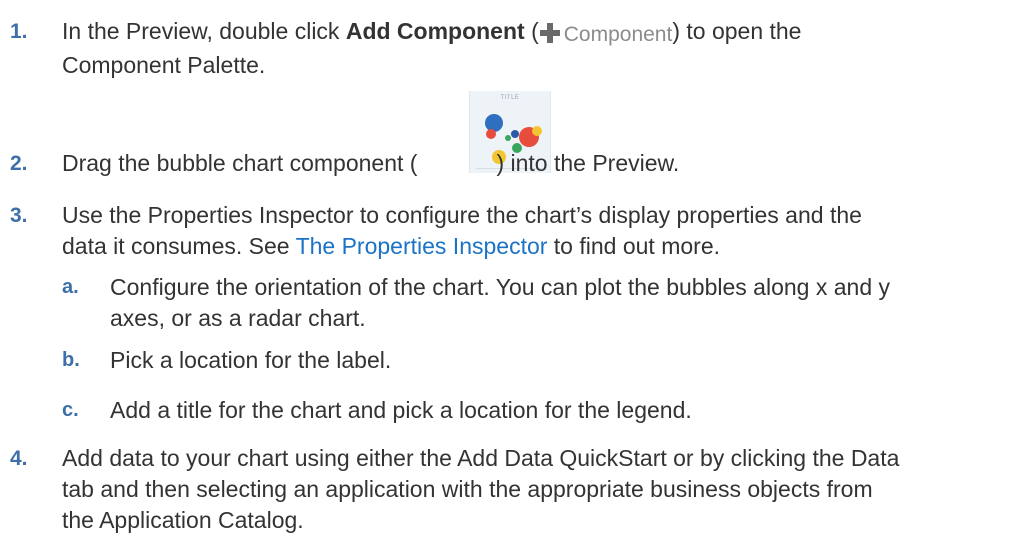 The height and width of the screenshot is (537, 1036). Describe the element at coordinates (164, 65) in the screenshot. I see `step-text-line2: Component Palette.` at that location.